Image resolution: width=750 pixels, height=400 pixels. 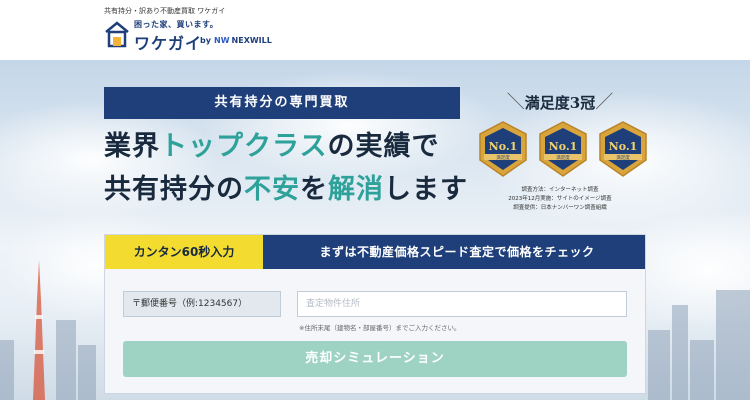 I want to click on logo: 困った家、買います。 ワケガイ by NW NEXWILL, so click(x=188, y=34).